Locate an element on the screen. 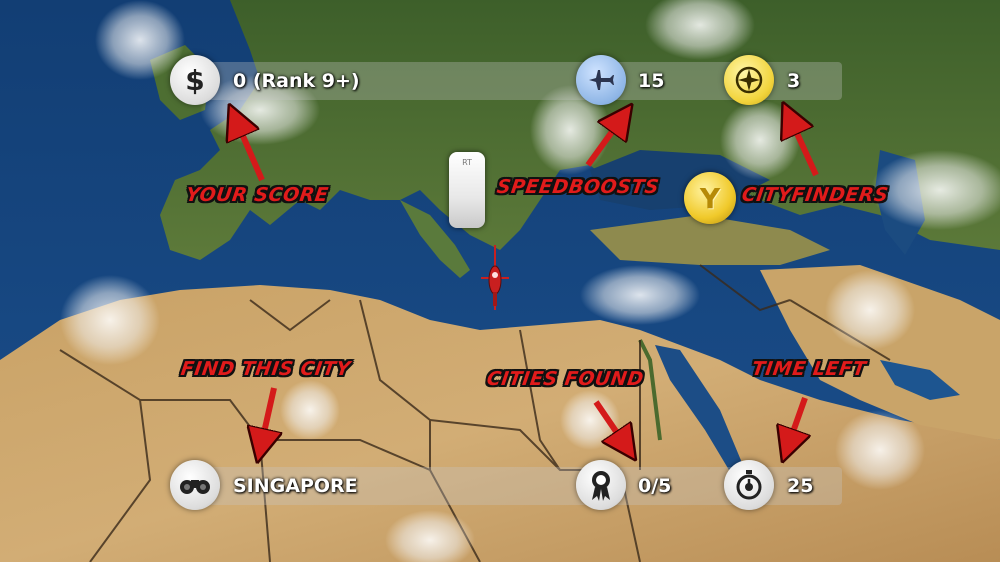 The height and width of the screenshot is (562, 1000). cityfinders-value: 3 is located at coordinates (794, 81).